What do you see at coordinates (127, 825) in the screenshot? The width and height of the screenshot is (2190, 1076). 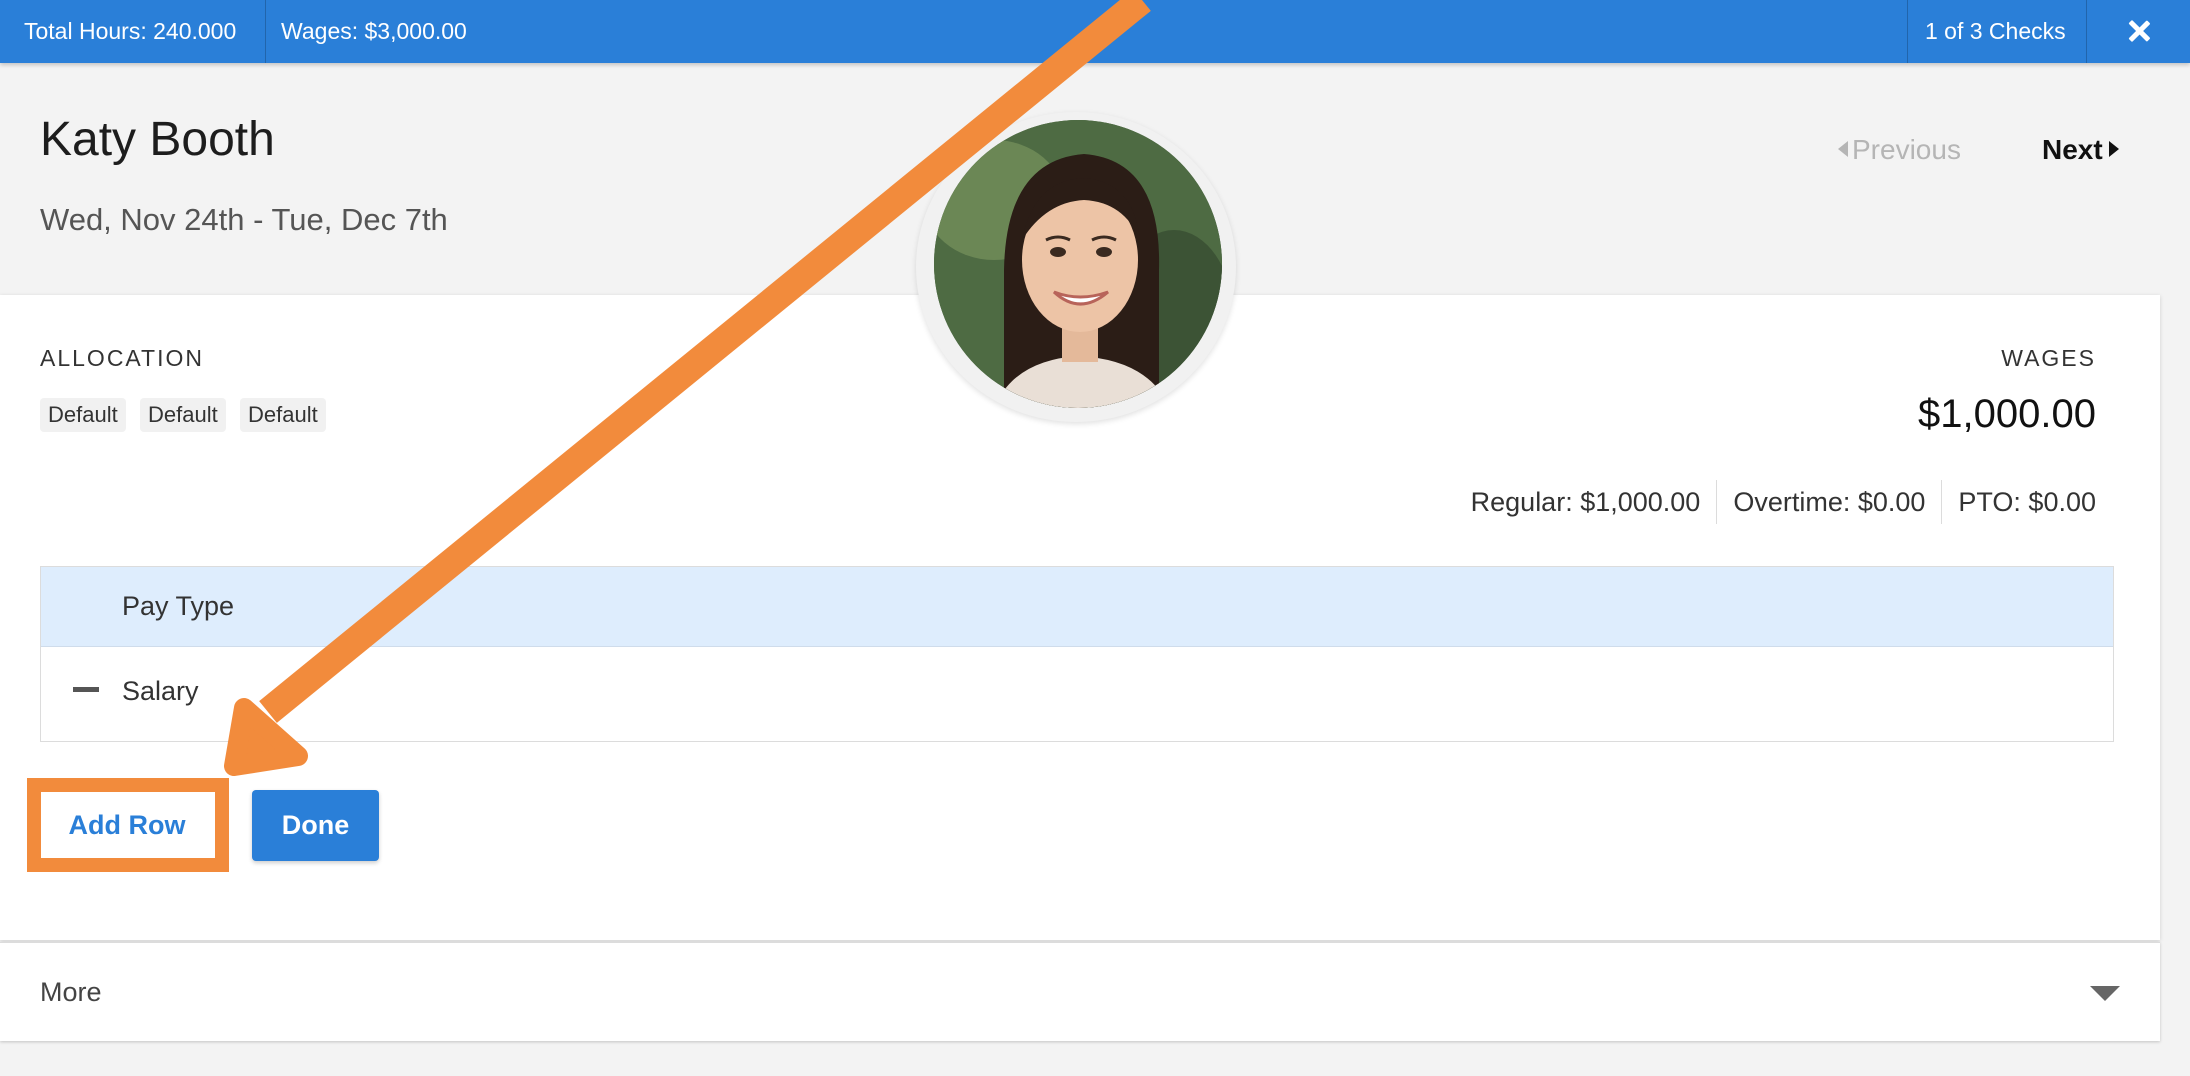 I see `add-row-button: Add Row` at bounding box center [127, 825].